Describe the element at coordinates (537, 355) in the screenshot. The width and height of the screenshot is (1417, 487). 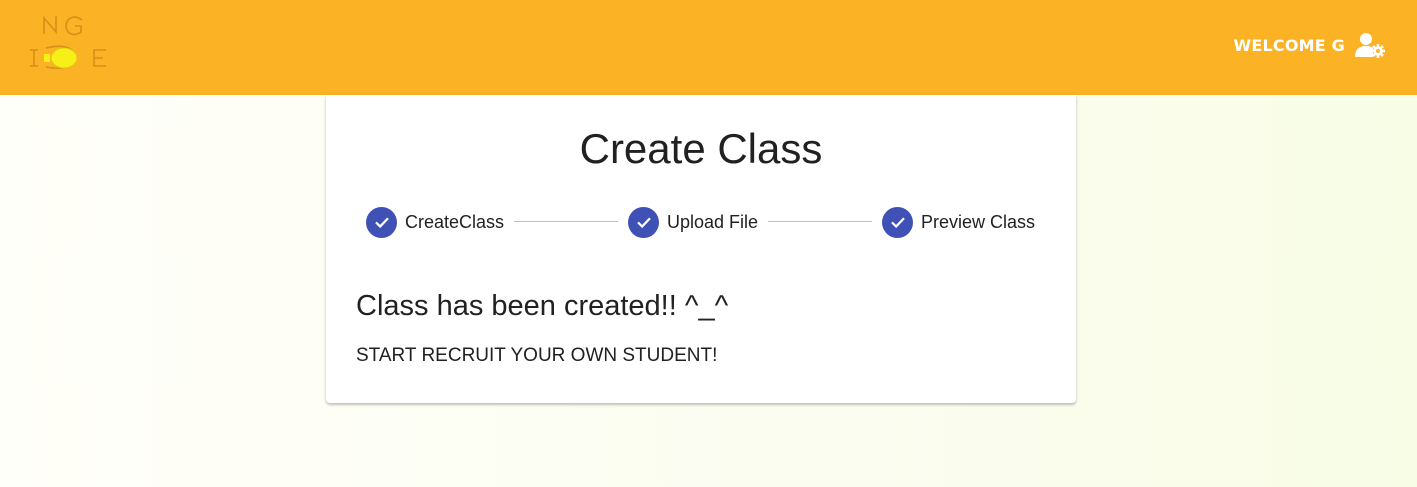
I see `success-subtitle: START RECRUIT YOUR OWN STUDENT!` at that location.